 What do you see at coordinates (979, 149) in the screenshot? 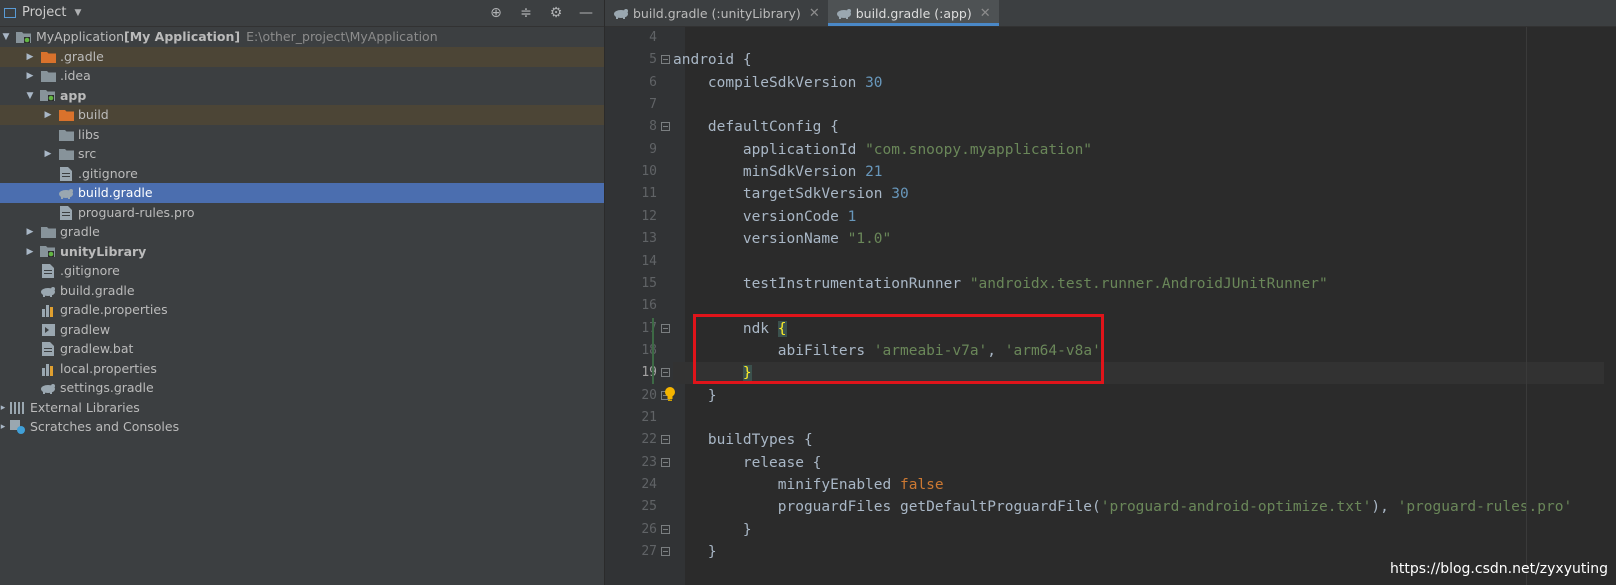
I see `code-token: "com.snoopy.myapplication"` at bounding box center [979, 149].